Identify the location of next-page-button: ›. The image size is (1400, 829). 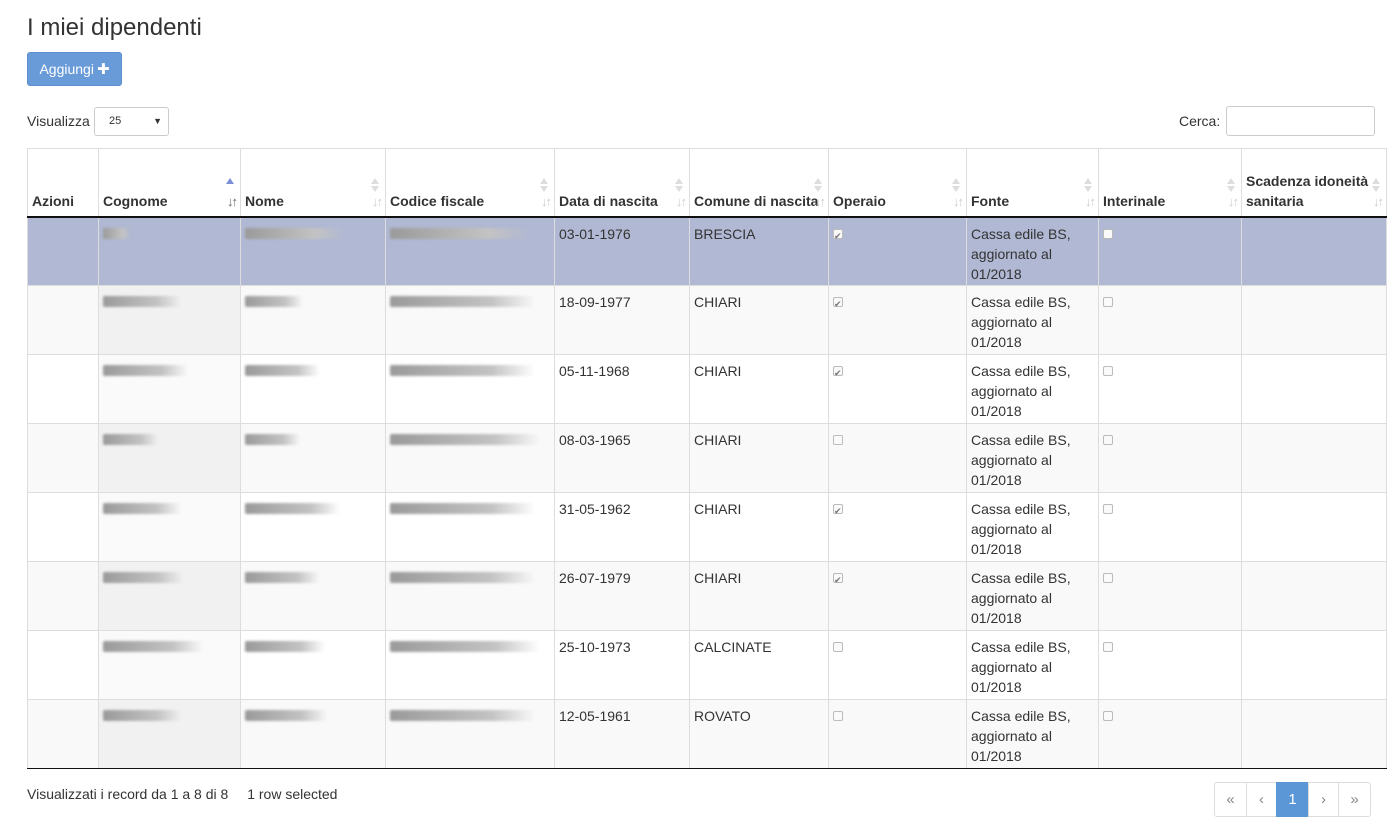
(1323, 799).